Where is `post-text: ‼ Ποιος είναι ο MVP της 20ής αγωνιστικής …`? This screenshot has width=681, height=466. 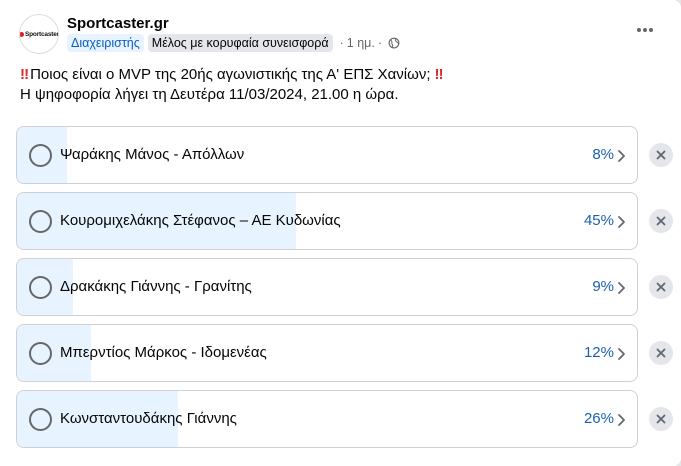
post-text: ‼ Ποιος είναι ο MVP της 20ής αγωνιστικής … is located at coordinates (232, 85).